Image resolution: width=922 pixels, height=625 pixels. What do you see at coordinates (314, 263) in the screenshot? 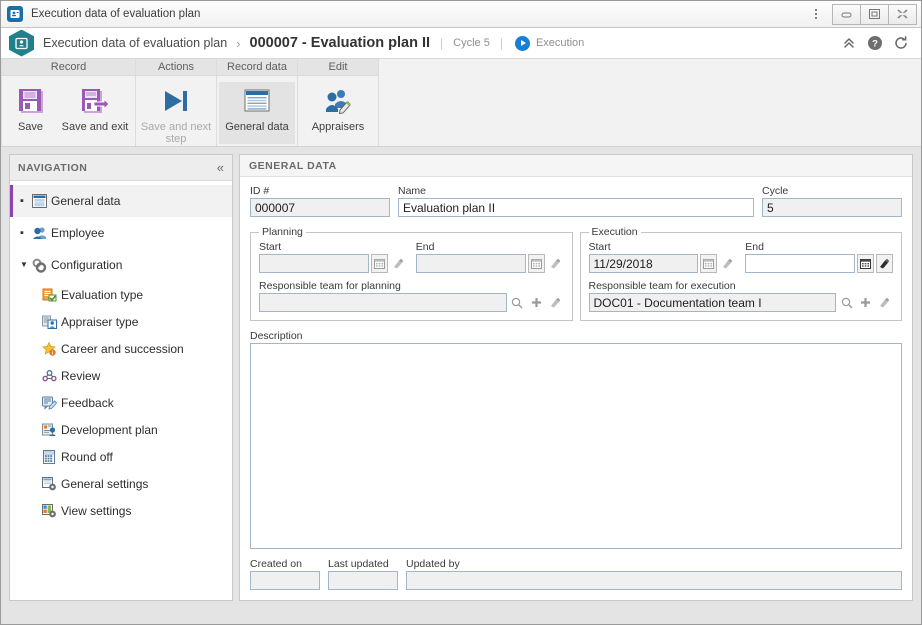
I see `planning-start-input` at bounding box center [314, 263].